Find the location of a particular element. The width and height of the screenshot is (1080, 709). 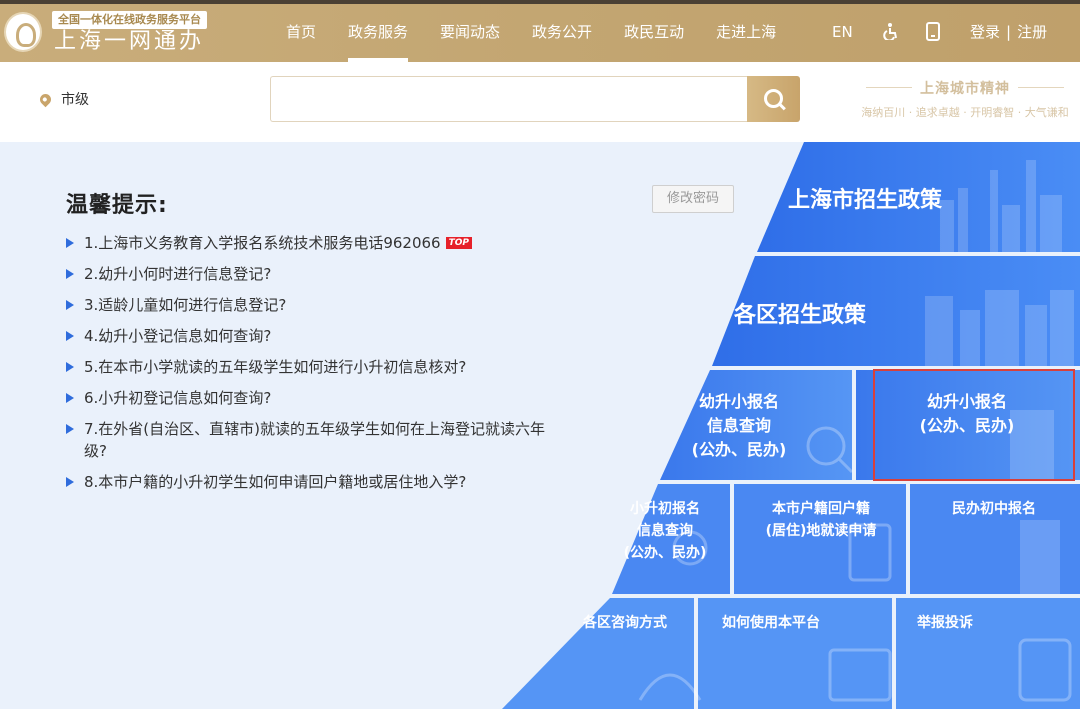

city-enrollment-policy-label: 上海市招生政策 is located at coordinates (864, 200).